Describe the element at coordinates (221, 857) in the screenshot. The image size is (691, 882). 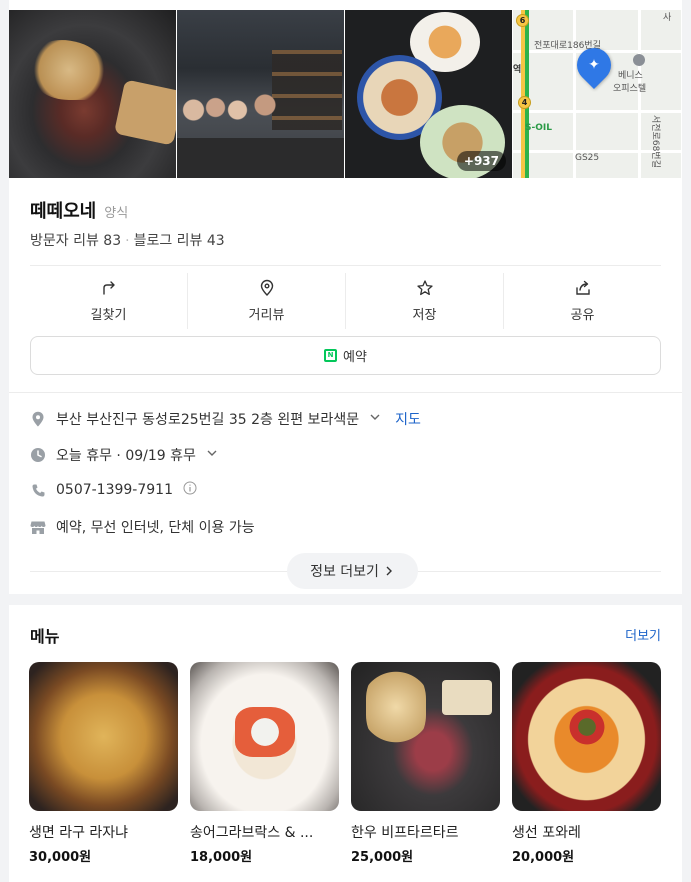
I see `menu-item-price: 18,000원` at that location.